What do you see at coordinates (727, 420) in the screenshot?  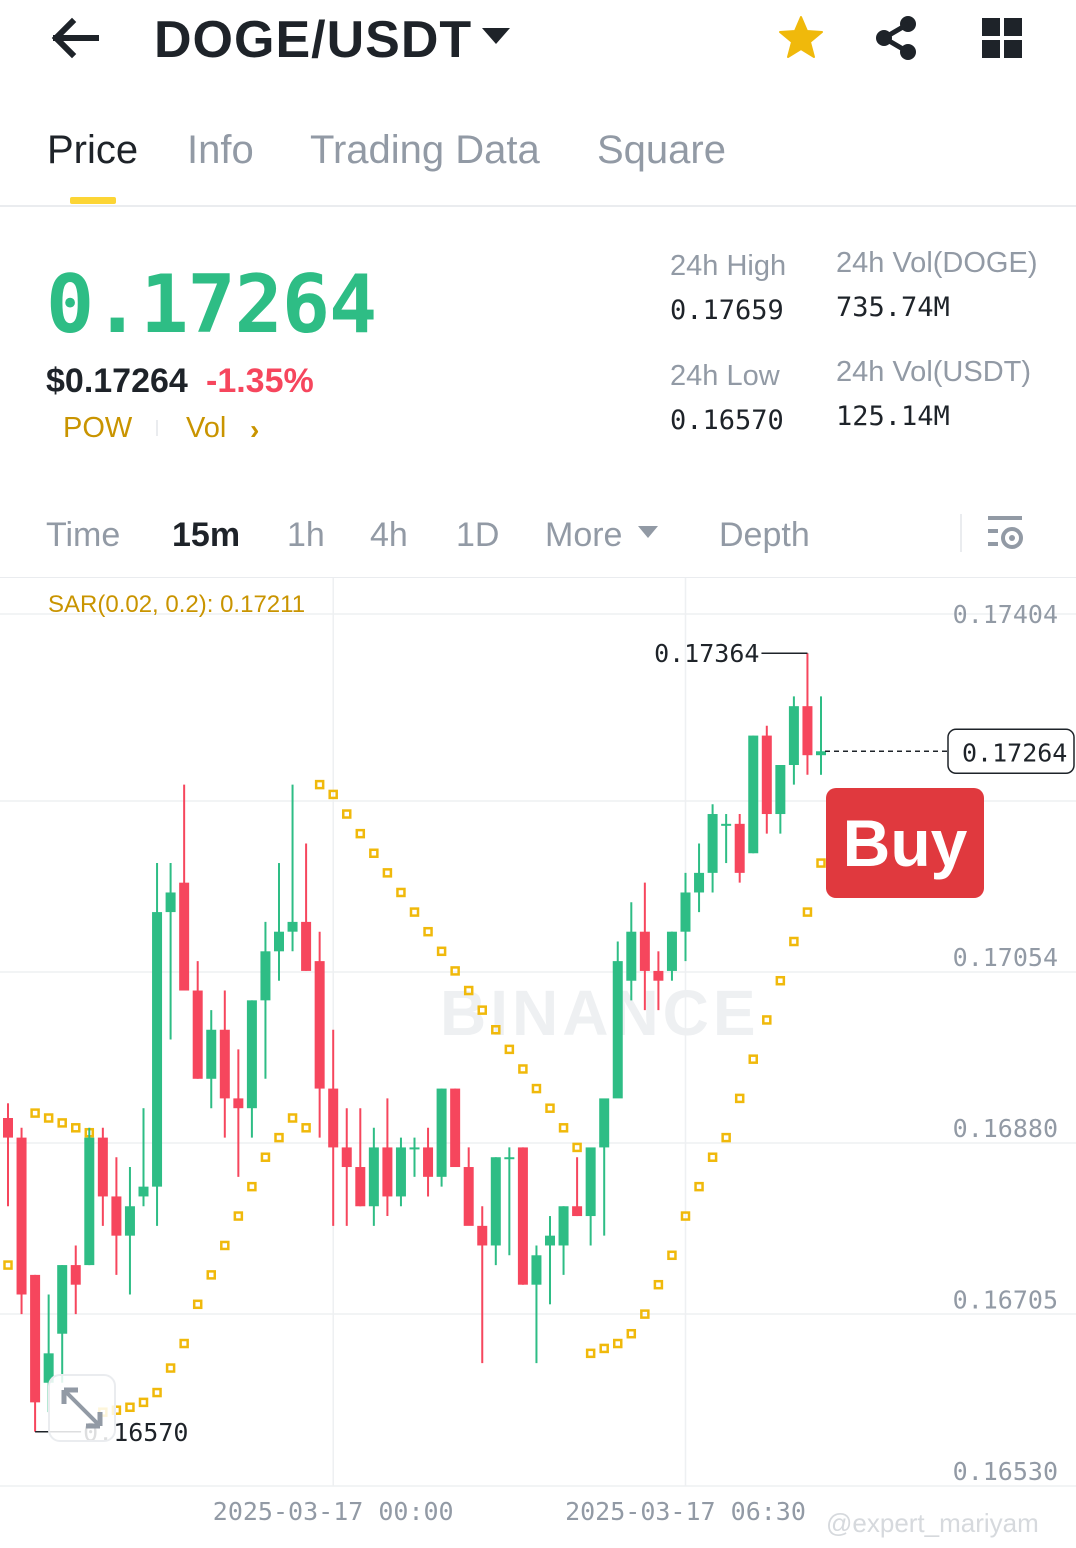 I see `stat-low-value: 0.16570` at bounding box center [727, 420].